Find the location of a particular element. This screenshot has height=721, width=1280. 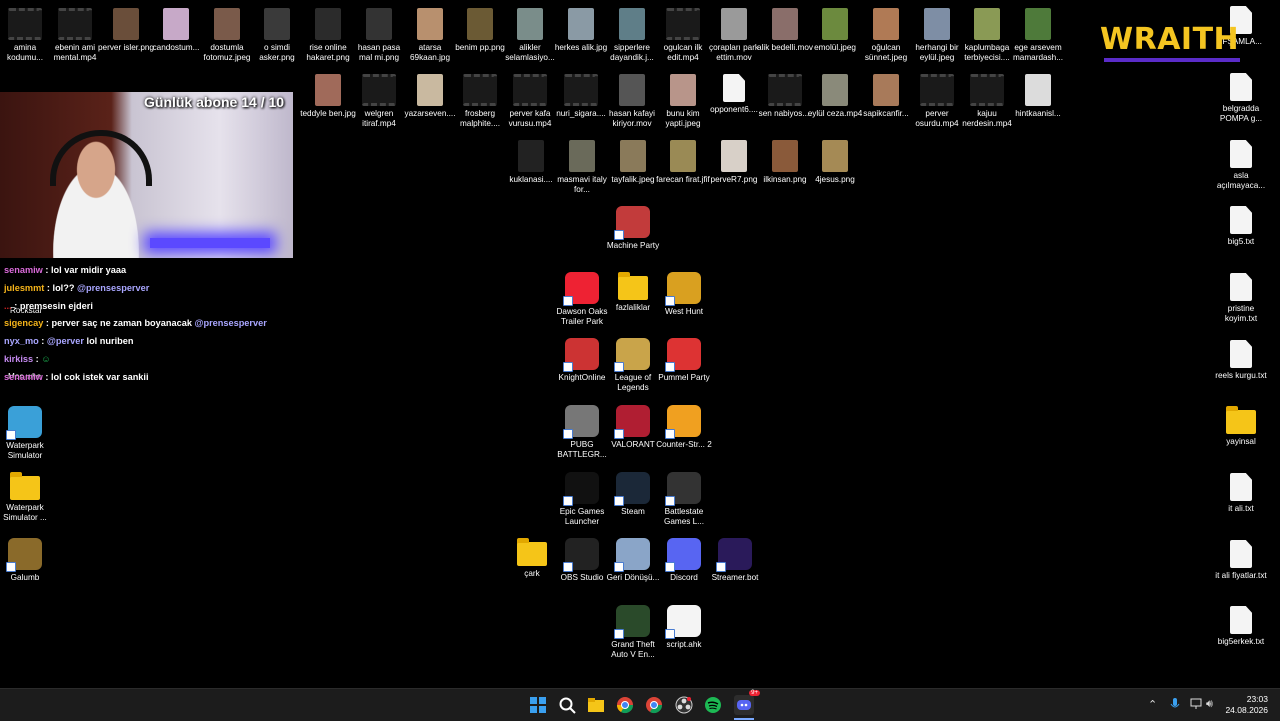

desktop-icon-herhangi-bir-eylül-jpeg: herhangi bir eylül.jpeg is located at coordinates (937, 35).